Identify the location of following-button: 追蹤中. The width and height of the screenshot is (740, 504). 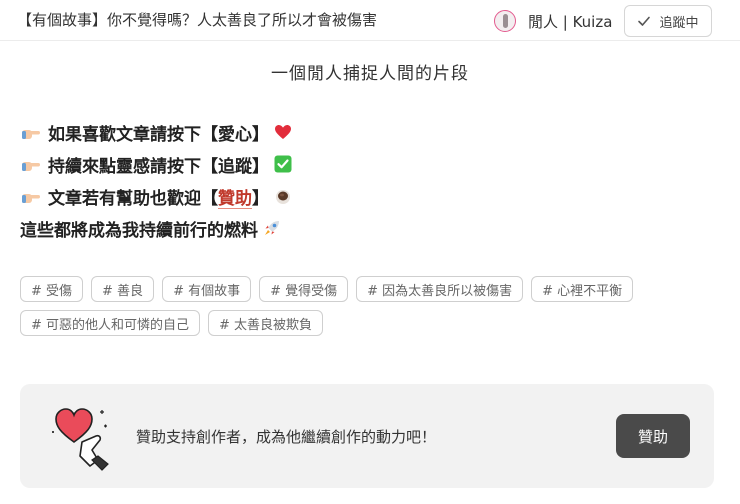
(668, 21).